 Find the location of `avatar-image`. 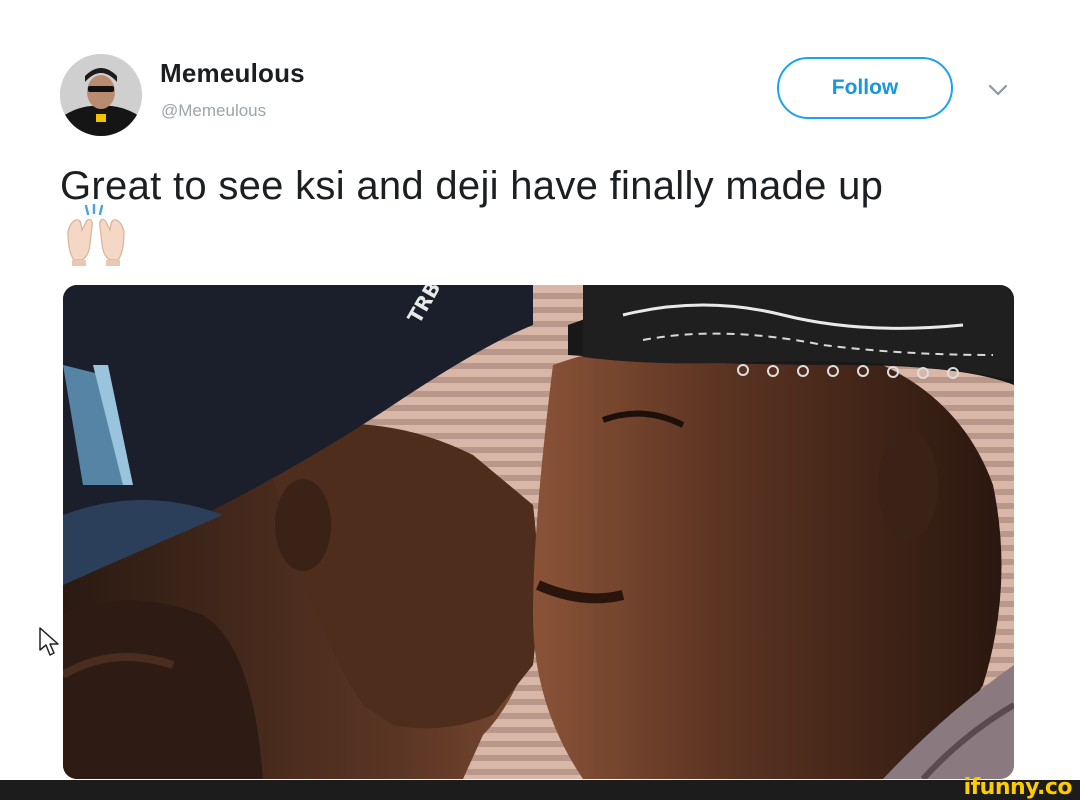

avatar-image is located at coordinates (101, 95).